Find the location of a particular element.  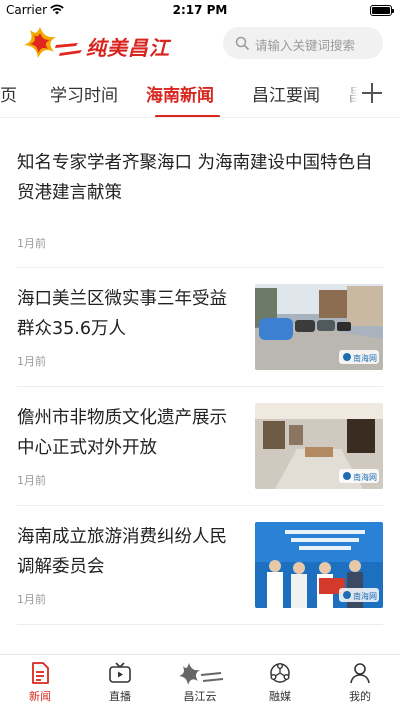

channel-tabs: 首页 学习时间 海南新闻 昌江要闻 昌 is located at coordinates (200, 94).